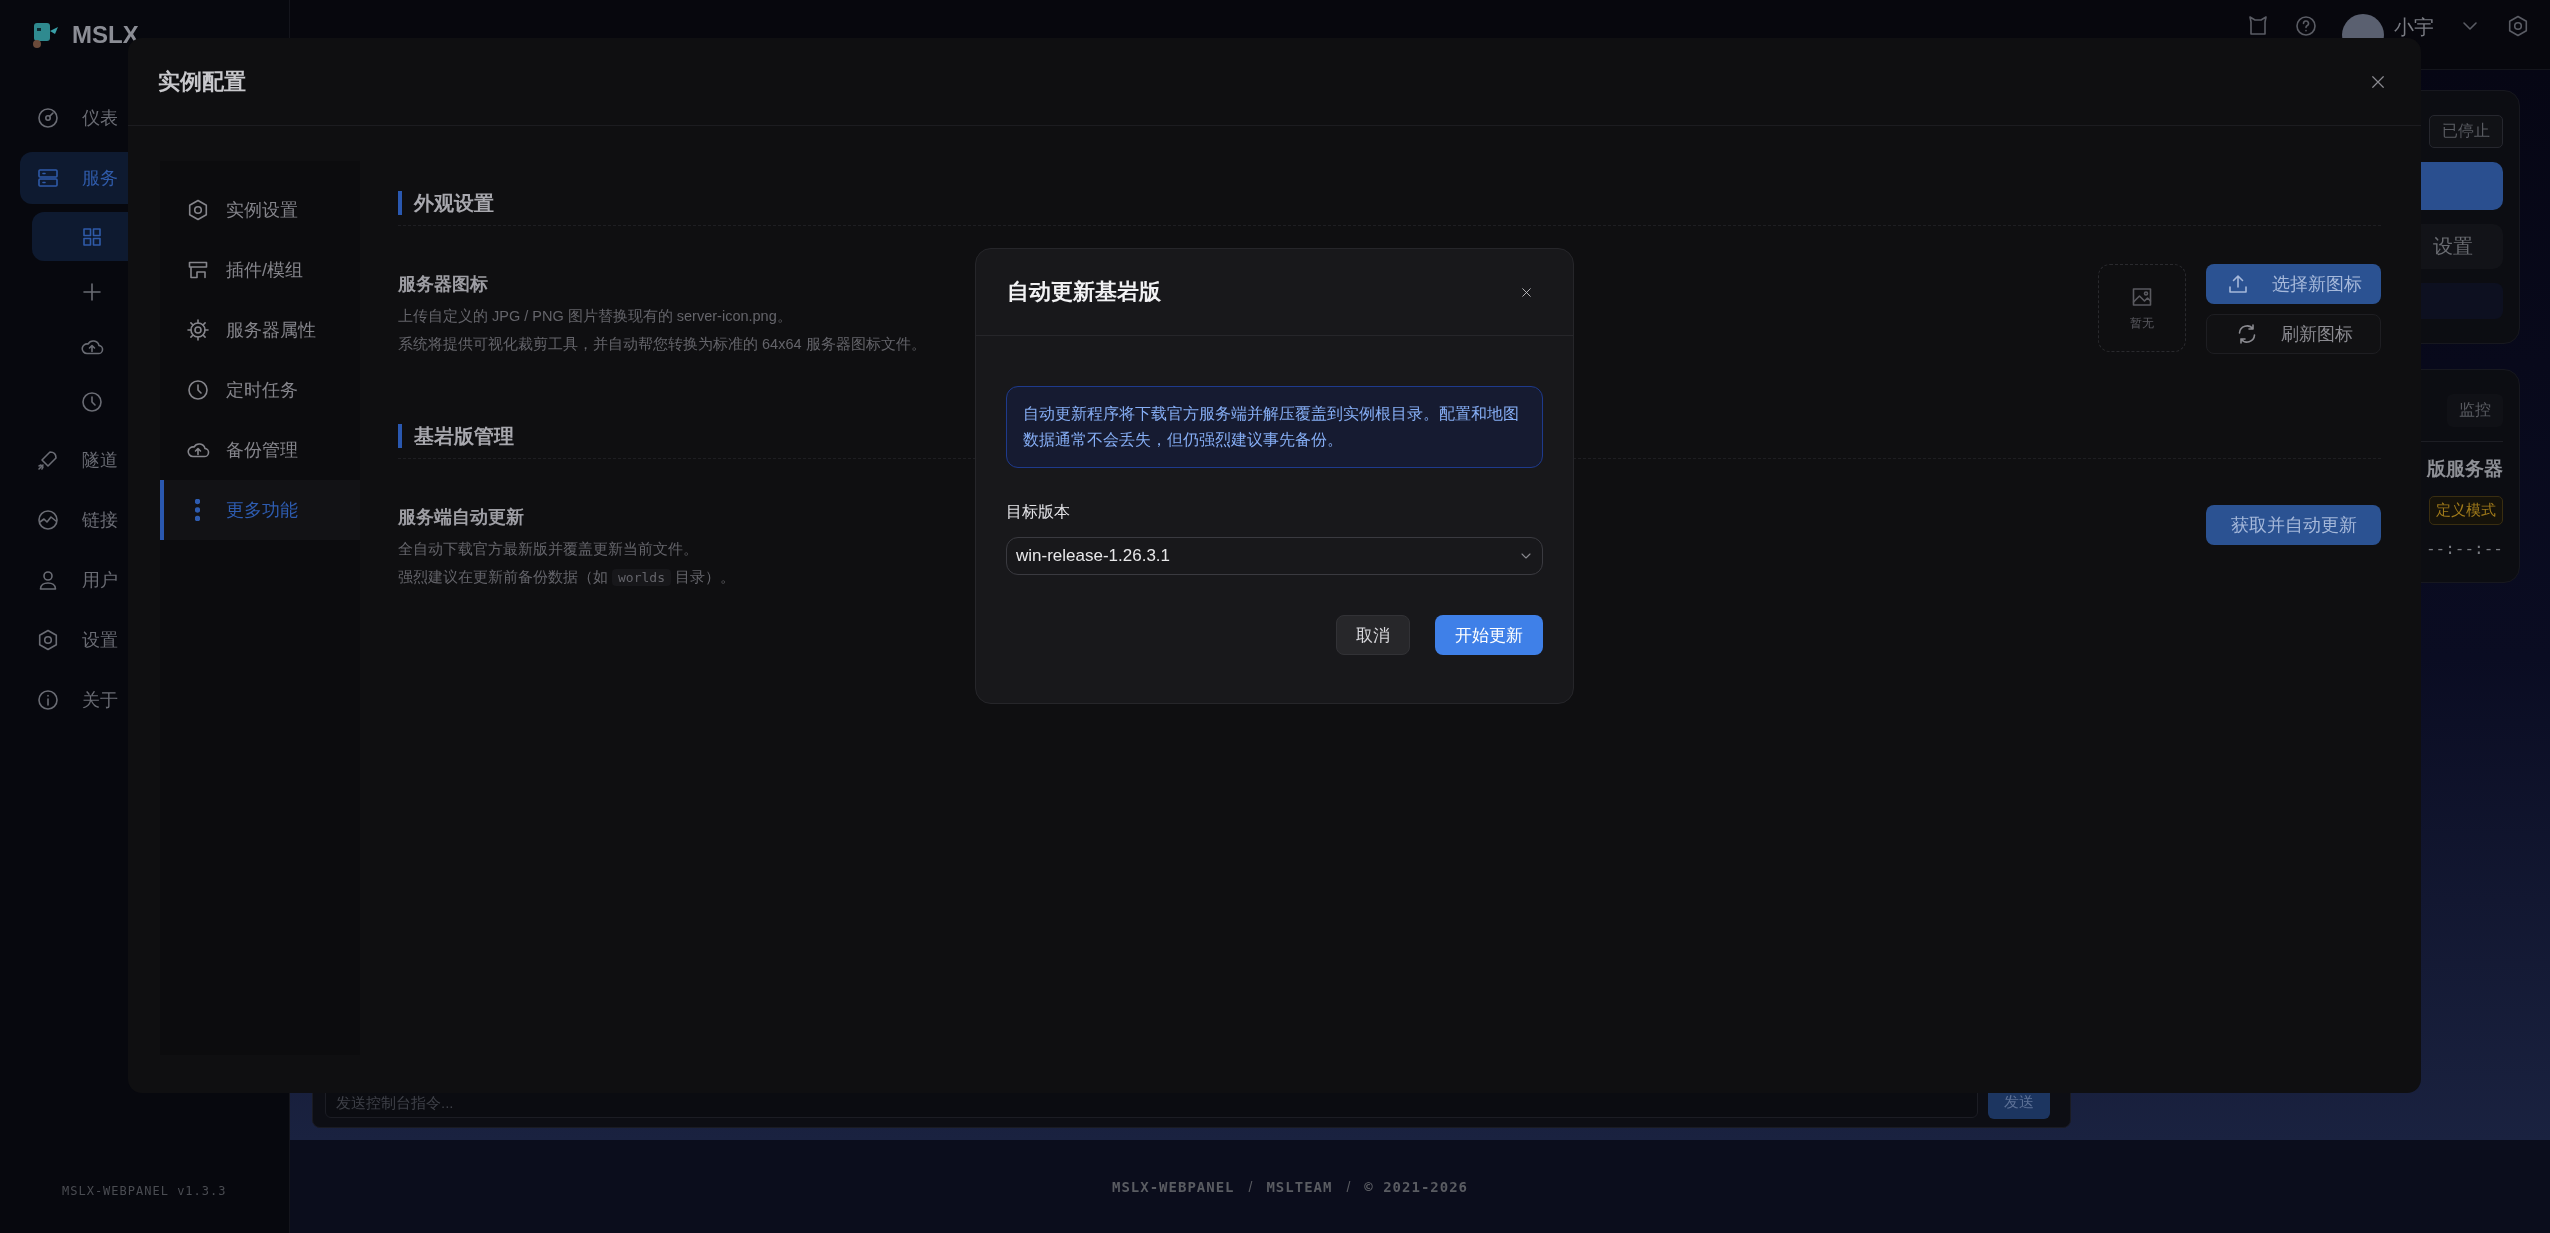 This screenshot has height=1233, width=2550. What do you see at coordinates (456, 436) in the screenshot?
I see `section-title: 基岩版管理` at bounding box center [456, 436].